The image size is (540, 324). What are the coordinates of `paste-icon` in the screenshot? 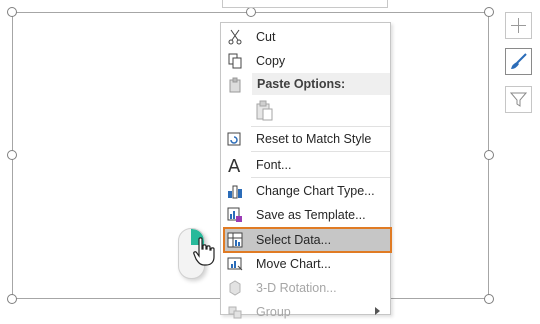 It's located at (235, 85).